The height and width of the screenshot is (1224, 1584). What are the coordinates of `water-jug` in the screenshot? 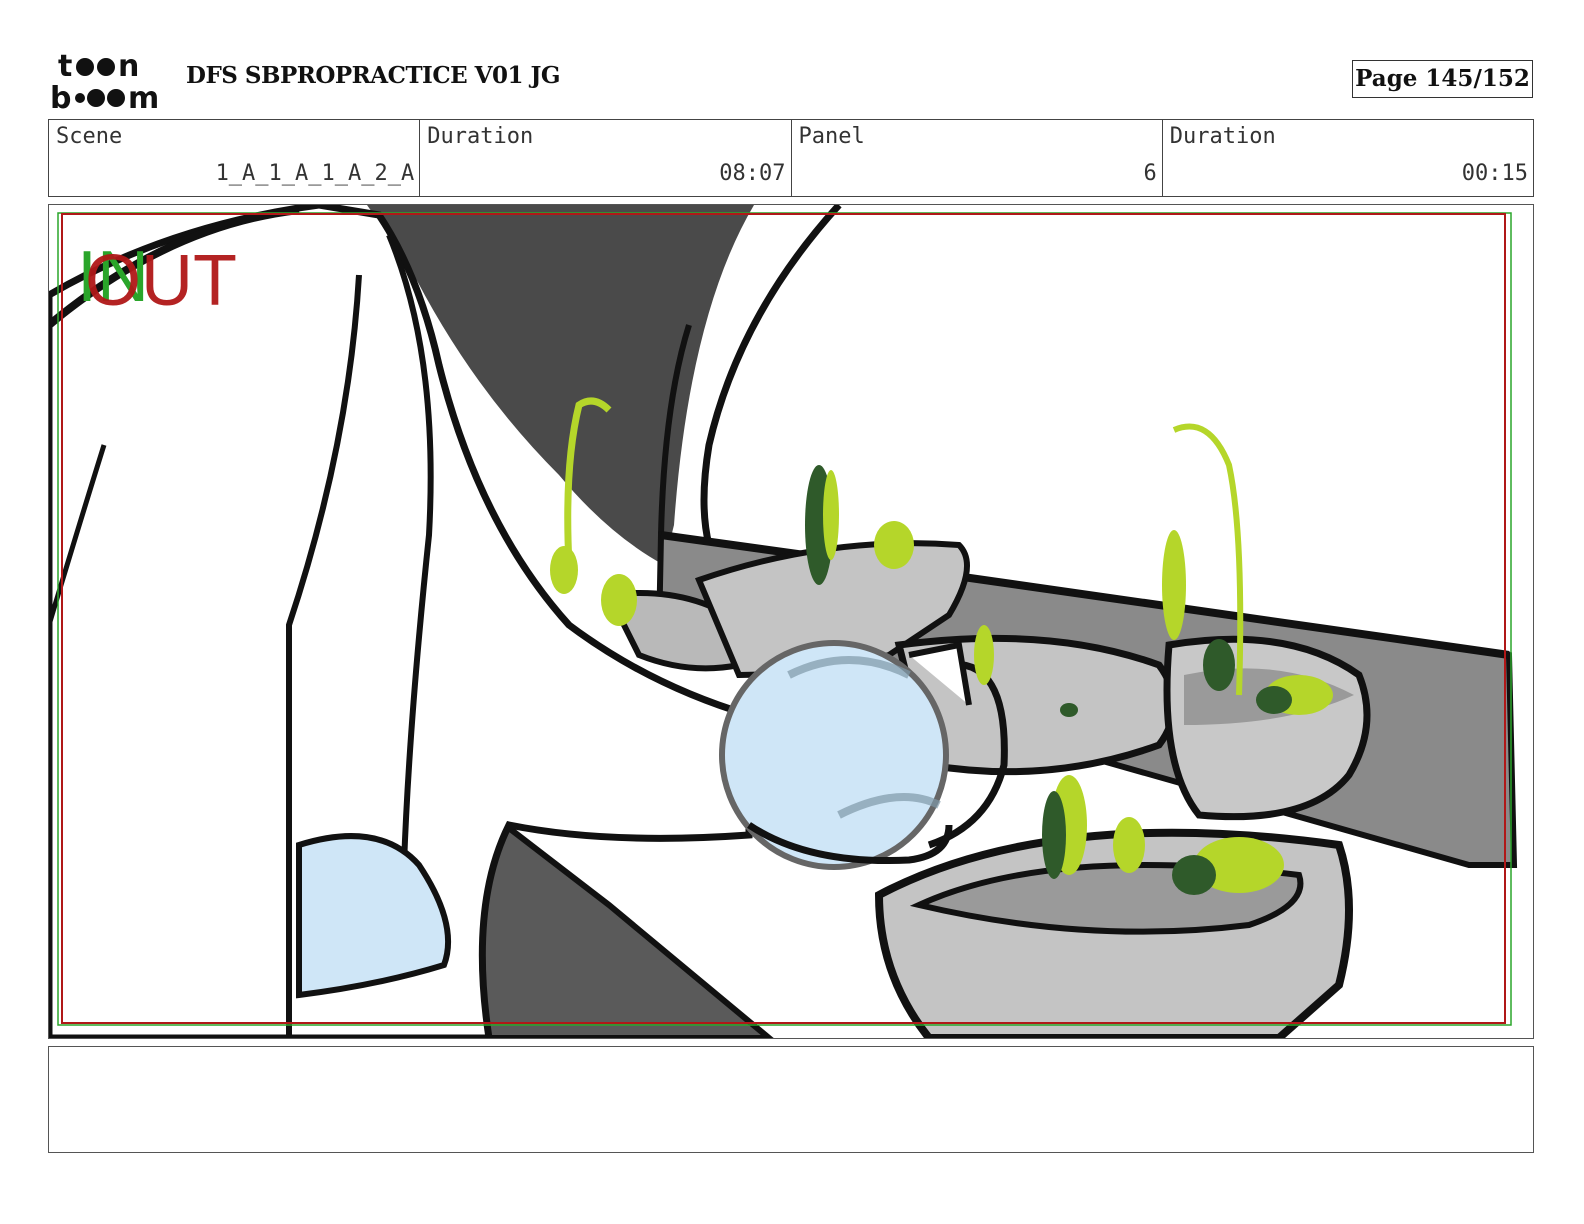 It's located at (834, 755).